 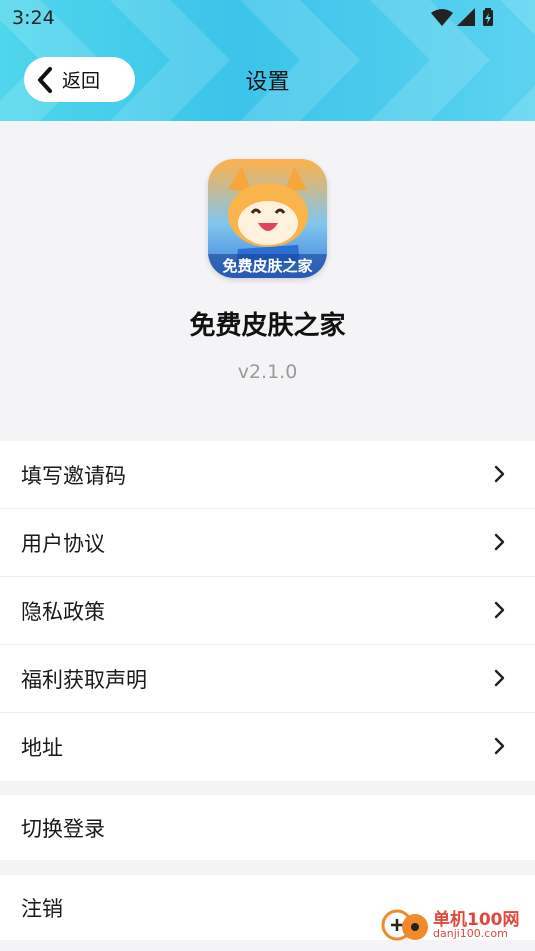 I want to click on app-icon-text: 免费皮肤之家, so click(x=267, y=266).